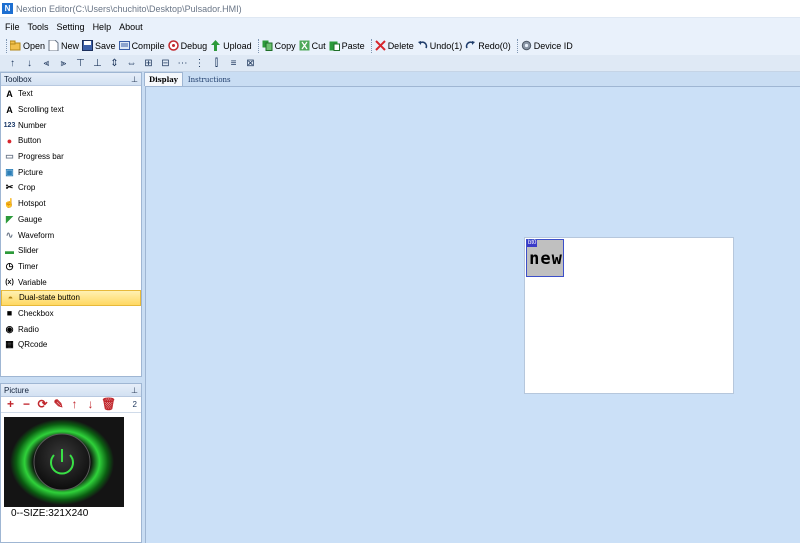  What do you see at coordinates (71, 172) in the screenshot?
I see `toolbox-item-picture: ▣ Picture` at bounding box center [71, 172].